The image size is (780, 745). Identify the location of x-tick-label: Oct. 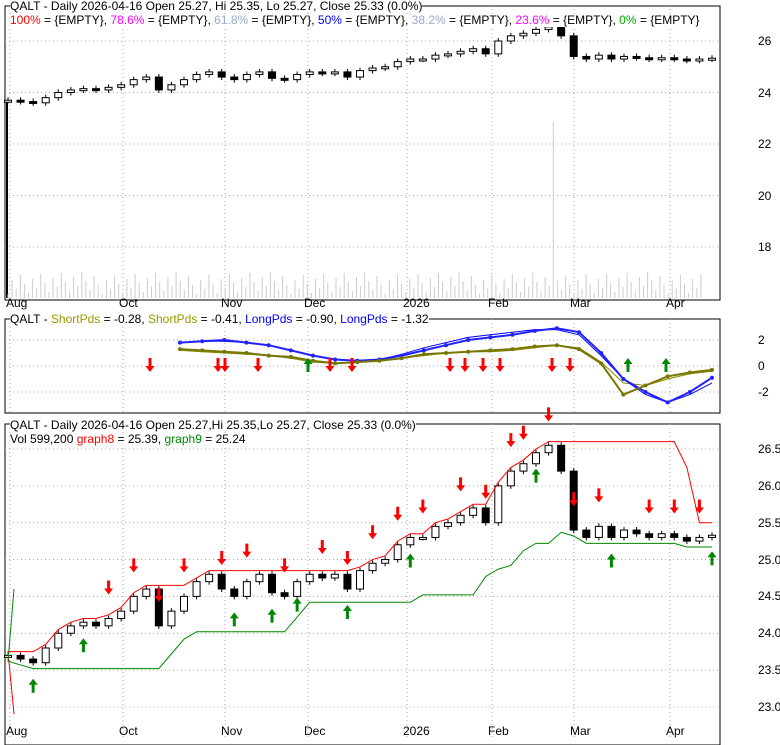
(128, 731).